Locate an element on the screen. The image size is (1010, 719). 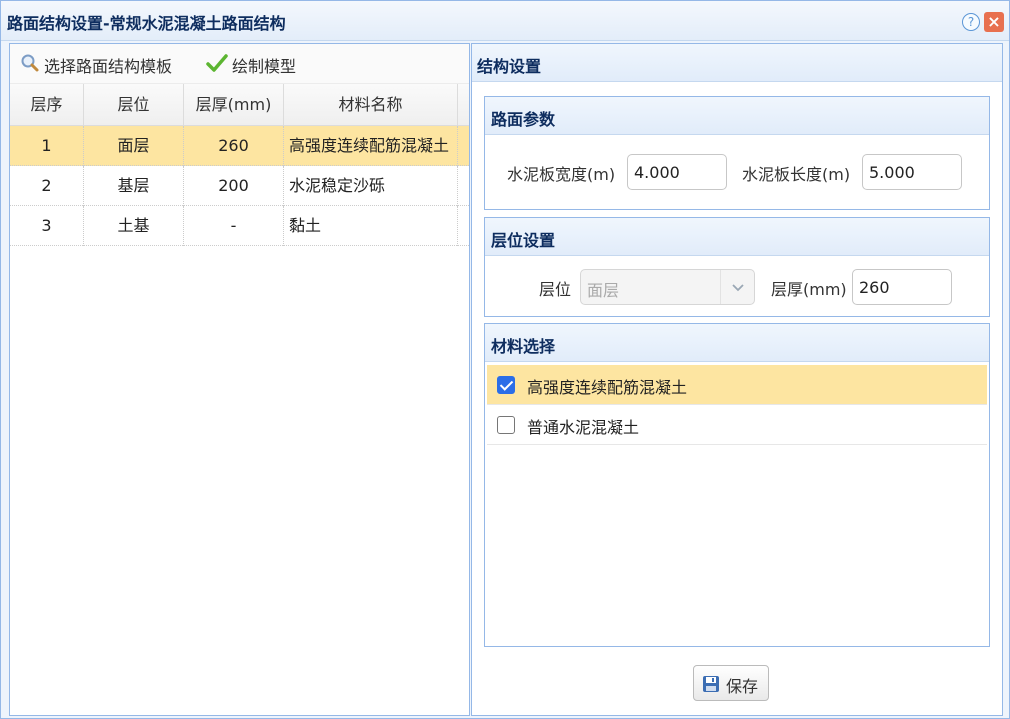
help-icon: ? is located at coordinates (971, 22).